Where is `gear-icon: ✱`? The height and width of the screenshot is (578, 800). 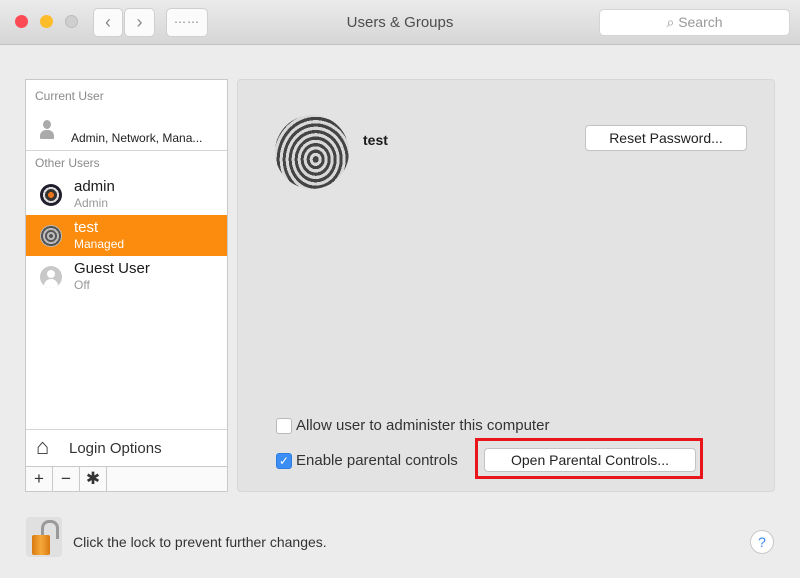
gear-icon: ✱ is located at coordinates (93, 479).